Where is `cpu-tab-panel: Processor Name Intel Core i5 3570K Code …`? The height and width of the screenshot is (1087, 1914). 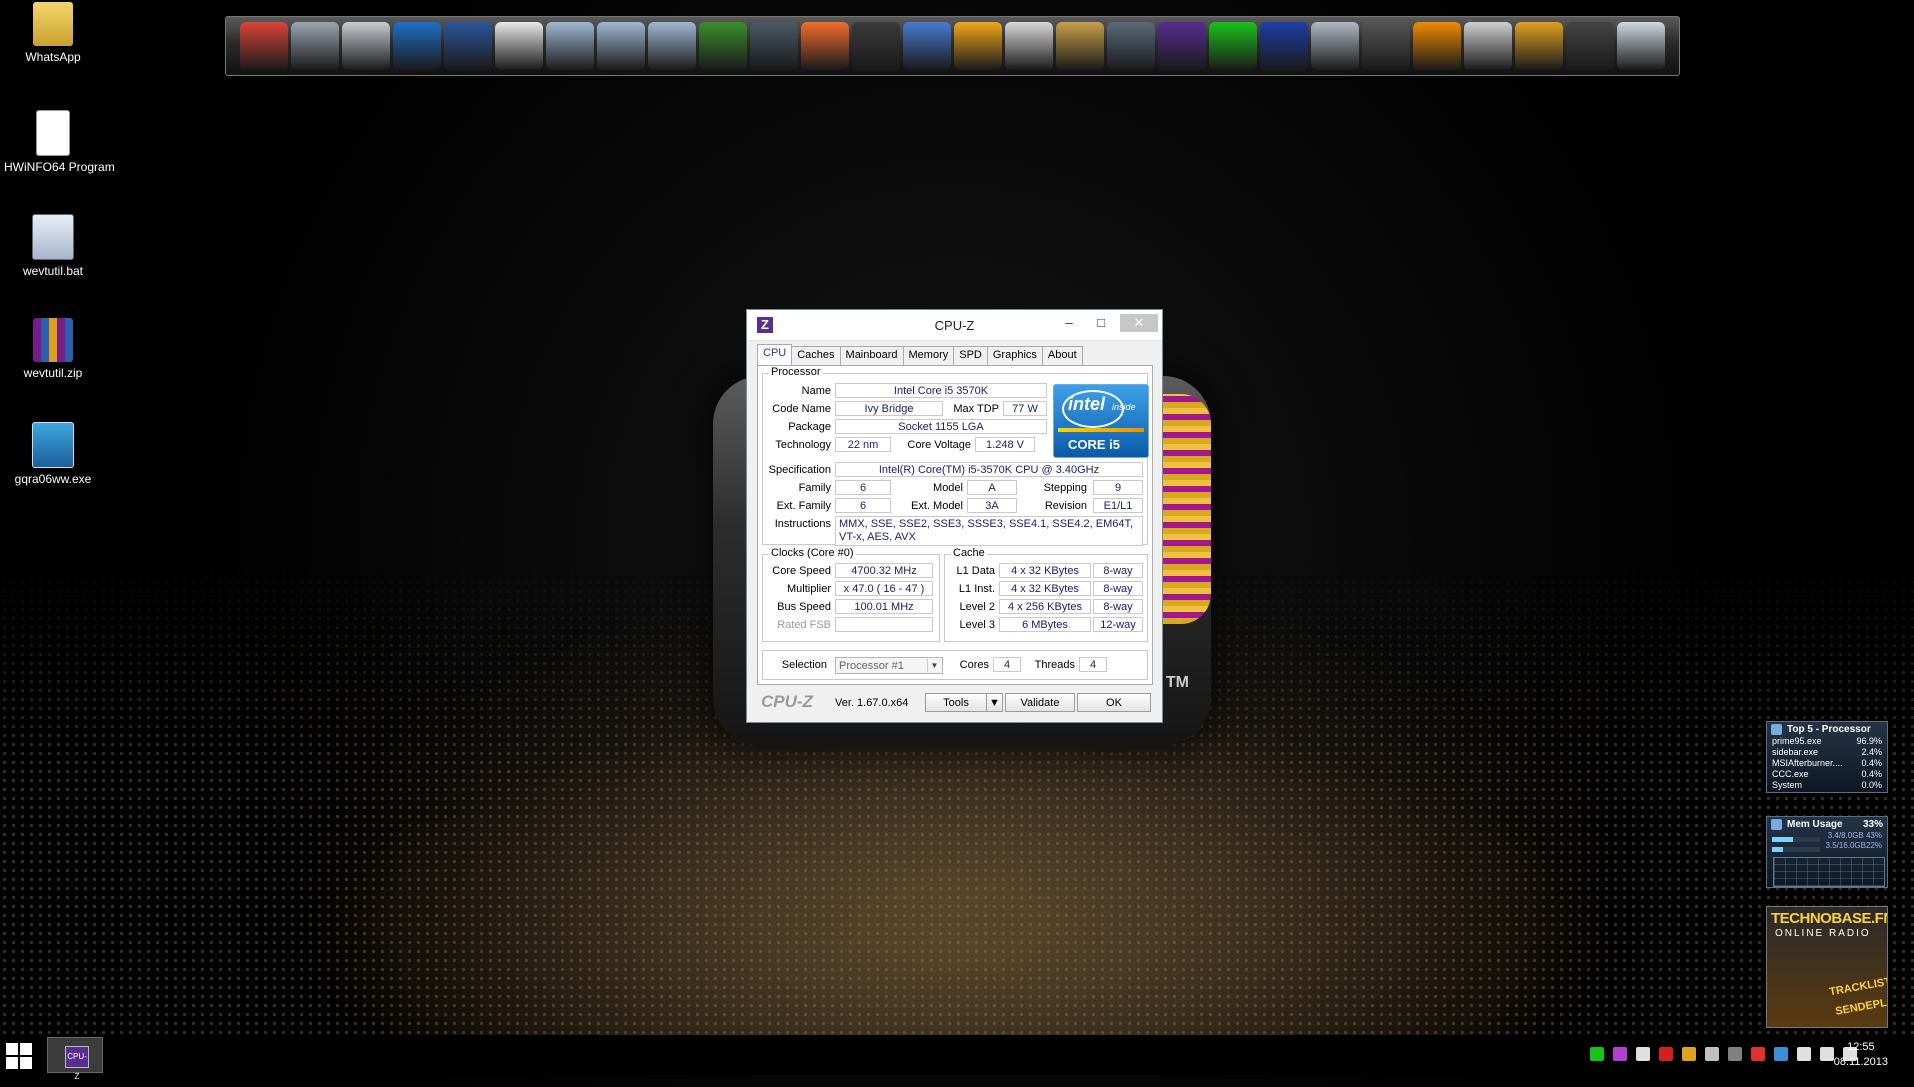 cpu-tab-panel: Processor Name Intel Core i5 3570K Code … is located at coordinates (955, 525).